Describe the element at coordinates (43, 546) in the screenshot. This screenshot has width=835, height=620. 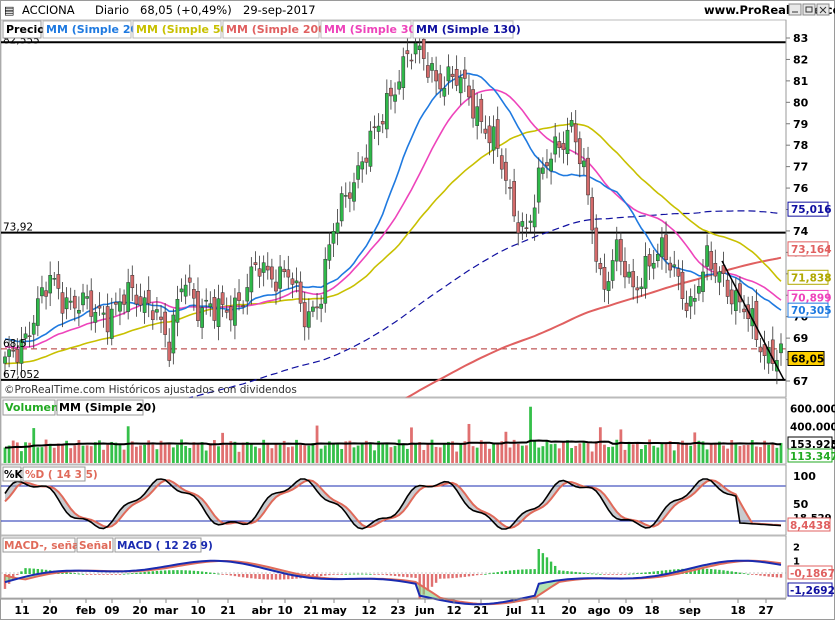
I see `macd-hist-label: MACD-, señal` at that location.